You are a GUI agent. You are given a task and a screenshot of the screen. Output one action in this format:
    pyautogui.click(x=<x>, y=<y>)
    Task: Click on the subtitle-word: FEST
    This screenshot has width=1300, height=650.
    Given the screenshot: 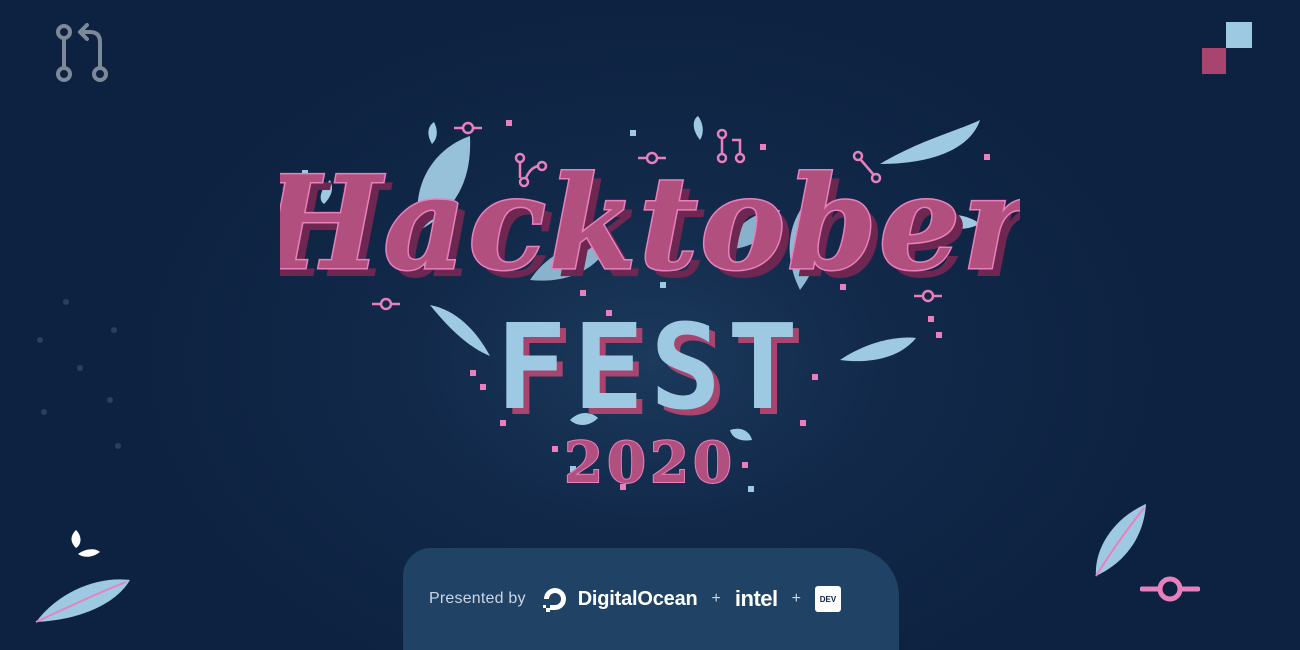 What is the action you would take?
    pyautogui.click(x=650, y=367)
    